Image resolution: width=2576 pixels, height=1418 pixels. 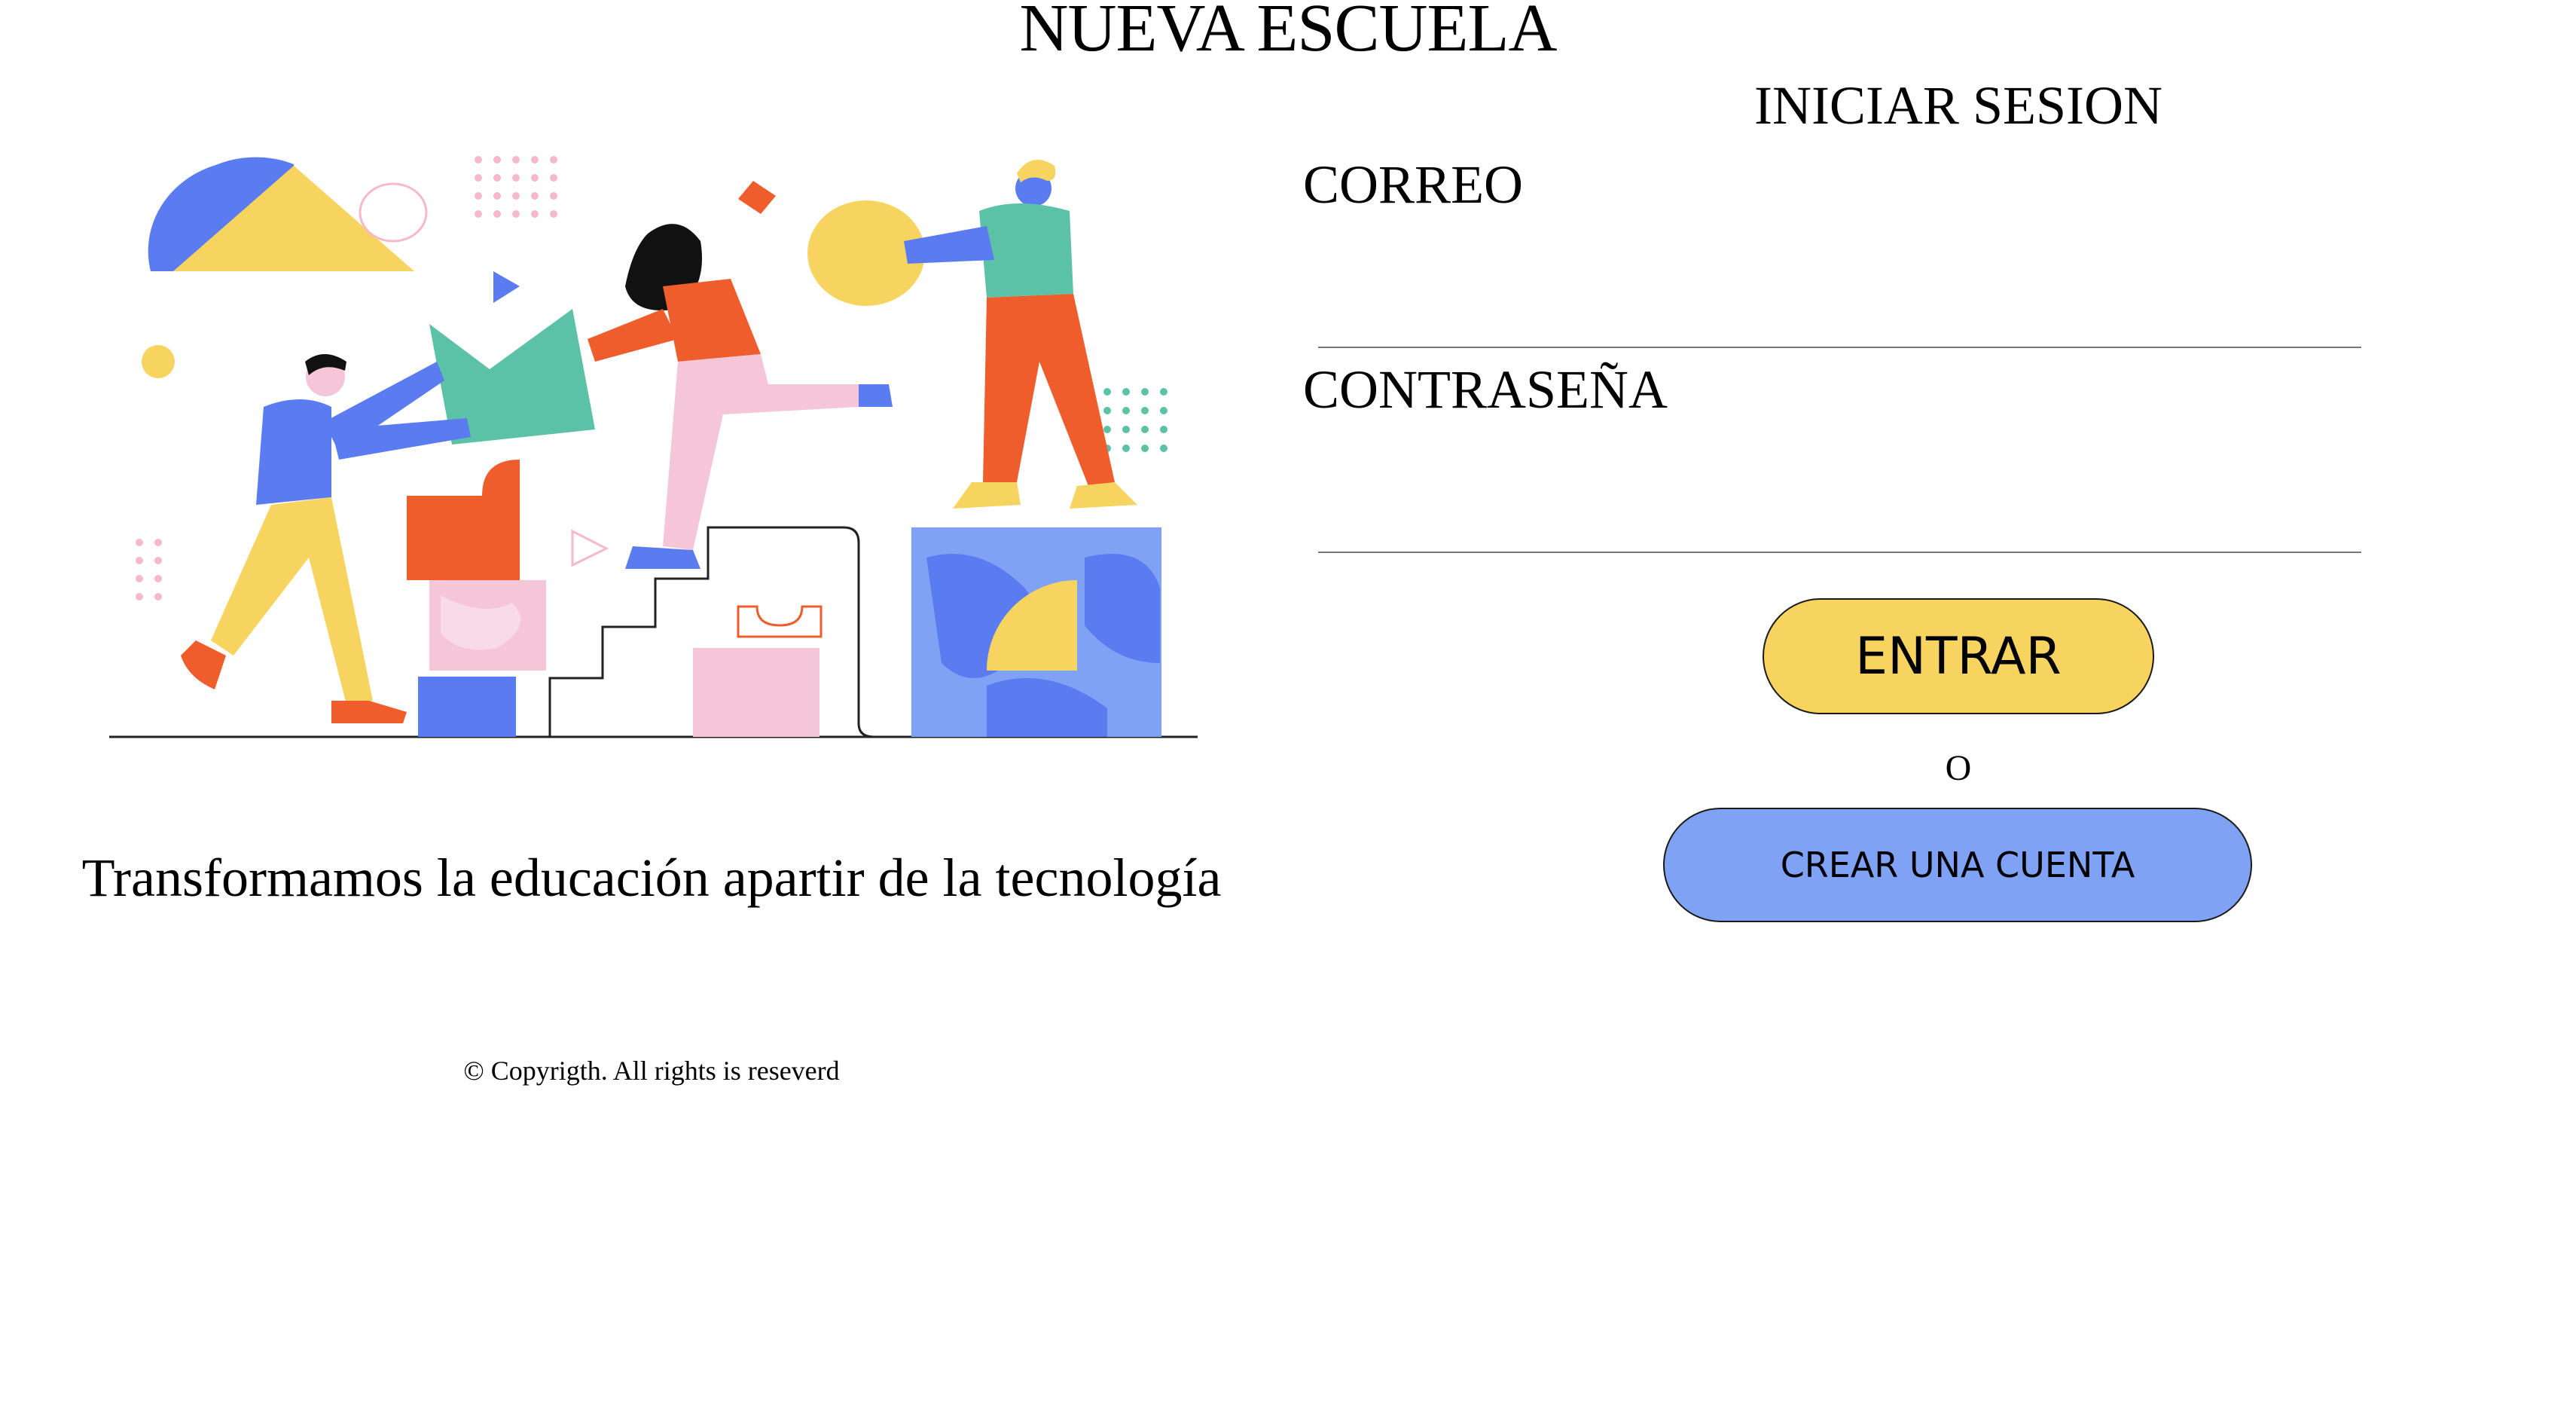 What do you see at coordinates (1958, 865) in the screenshot?
I see `create-account-button: CREAR UNA CUENTA` at bounding box center [1958, 865].